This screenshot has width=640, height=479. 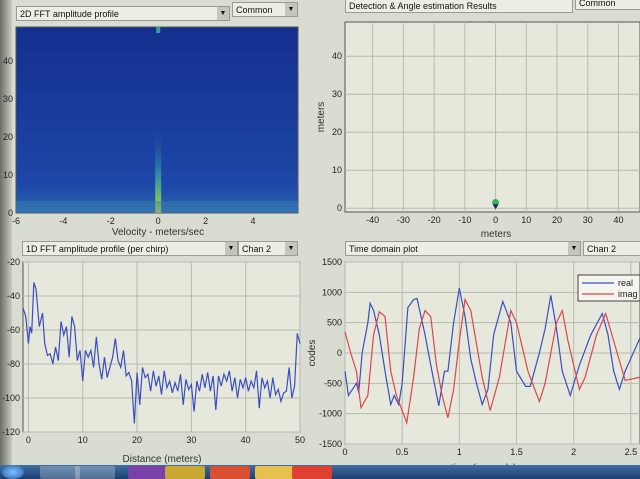 I want to click on windows-start-icon, so click(x=13, y=472).